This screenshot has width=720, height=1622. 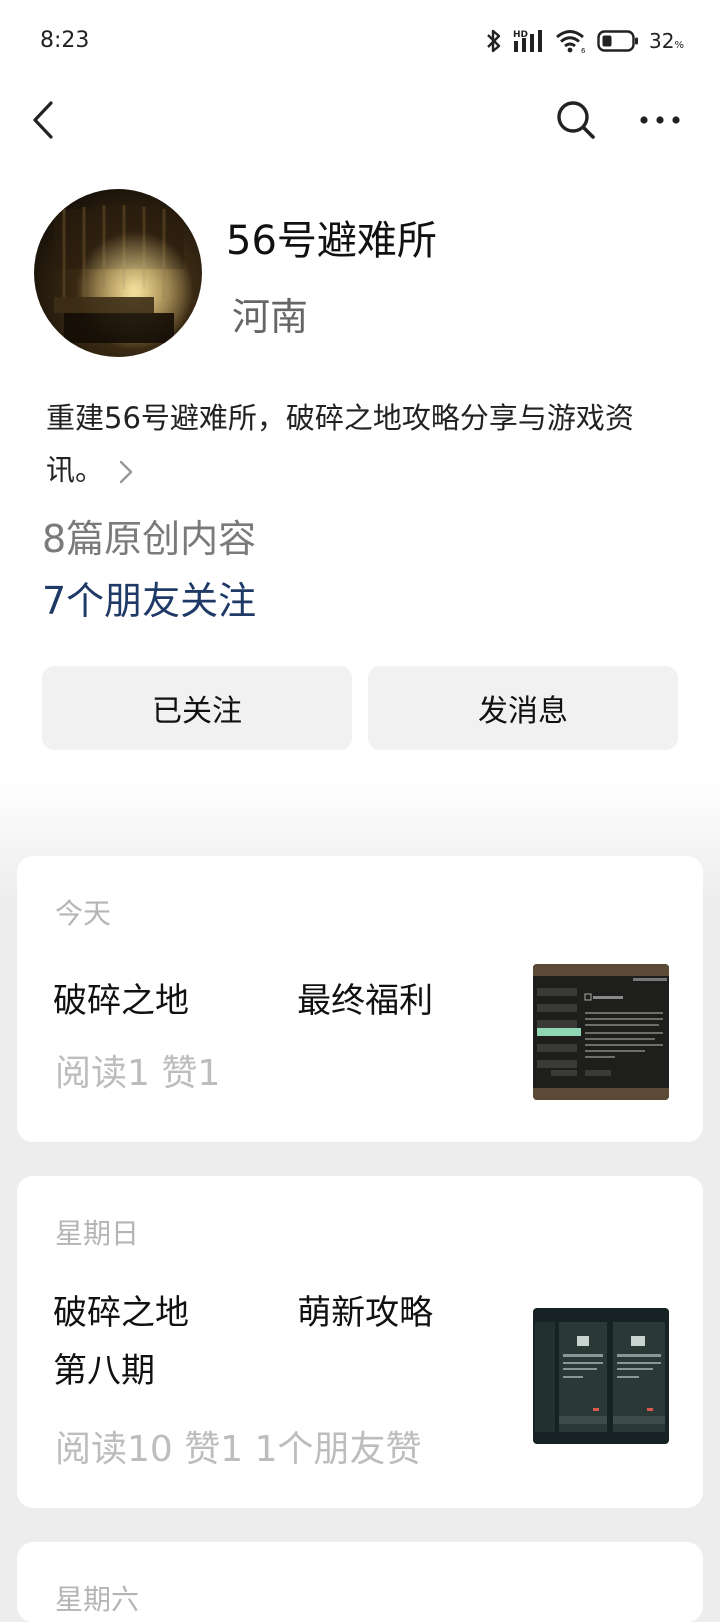 I want to click on followed-button: 已关注, so click(x=197, y=708).